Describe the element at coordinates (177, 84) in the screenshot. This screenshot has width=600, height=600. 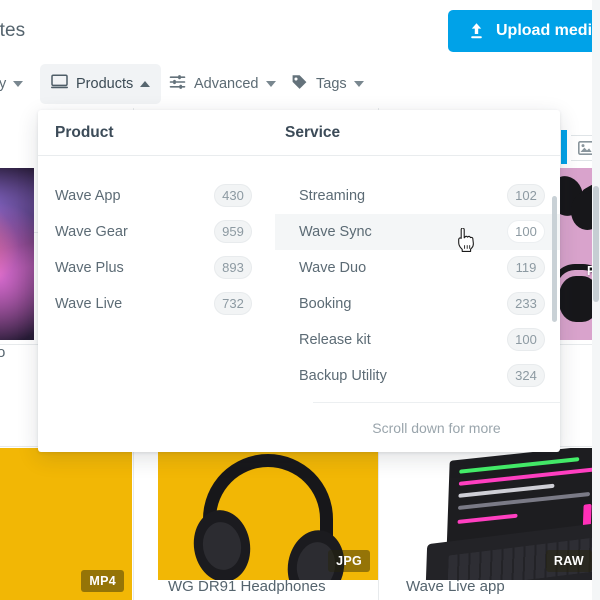
I see `sliders-icon` at that location.